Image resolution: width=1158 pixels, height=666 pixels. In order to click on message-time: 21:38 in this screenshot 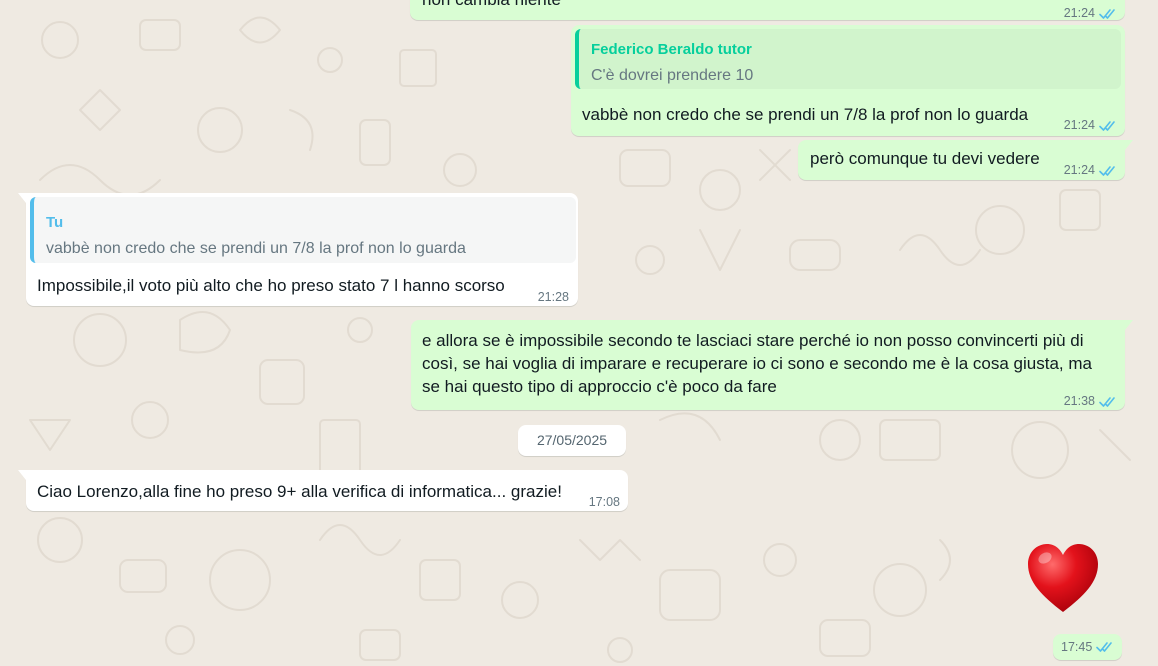, I will do `click(1079, 401)`.